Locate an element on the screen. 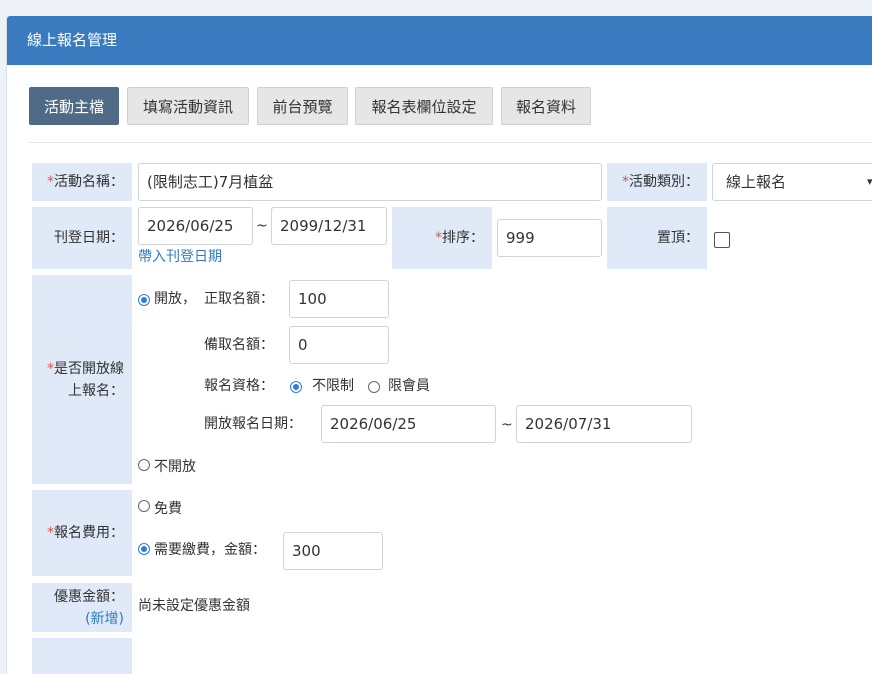  signup-end-input: 2026/07/31 is located at coordinates (604, 424).